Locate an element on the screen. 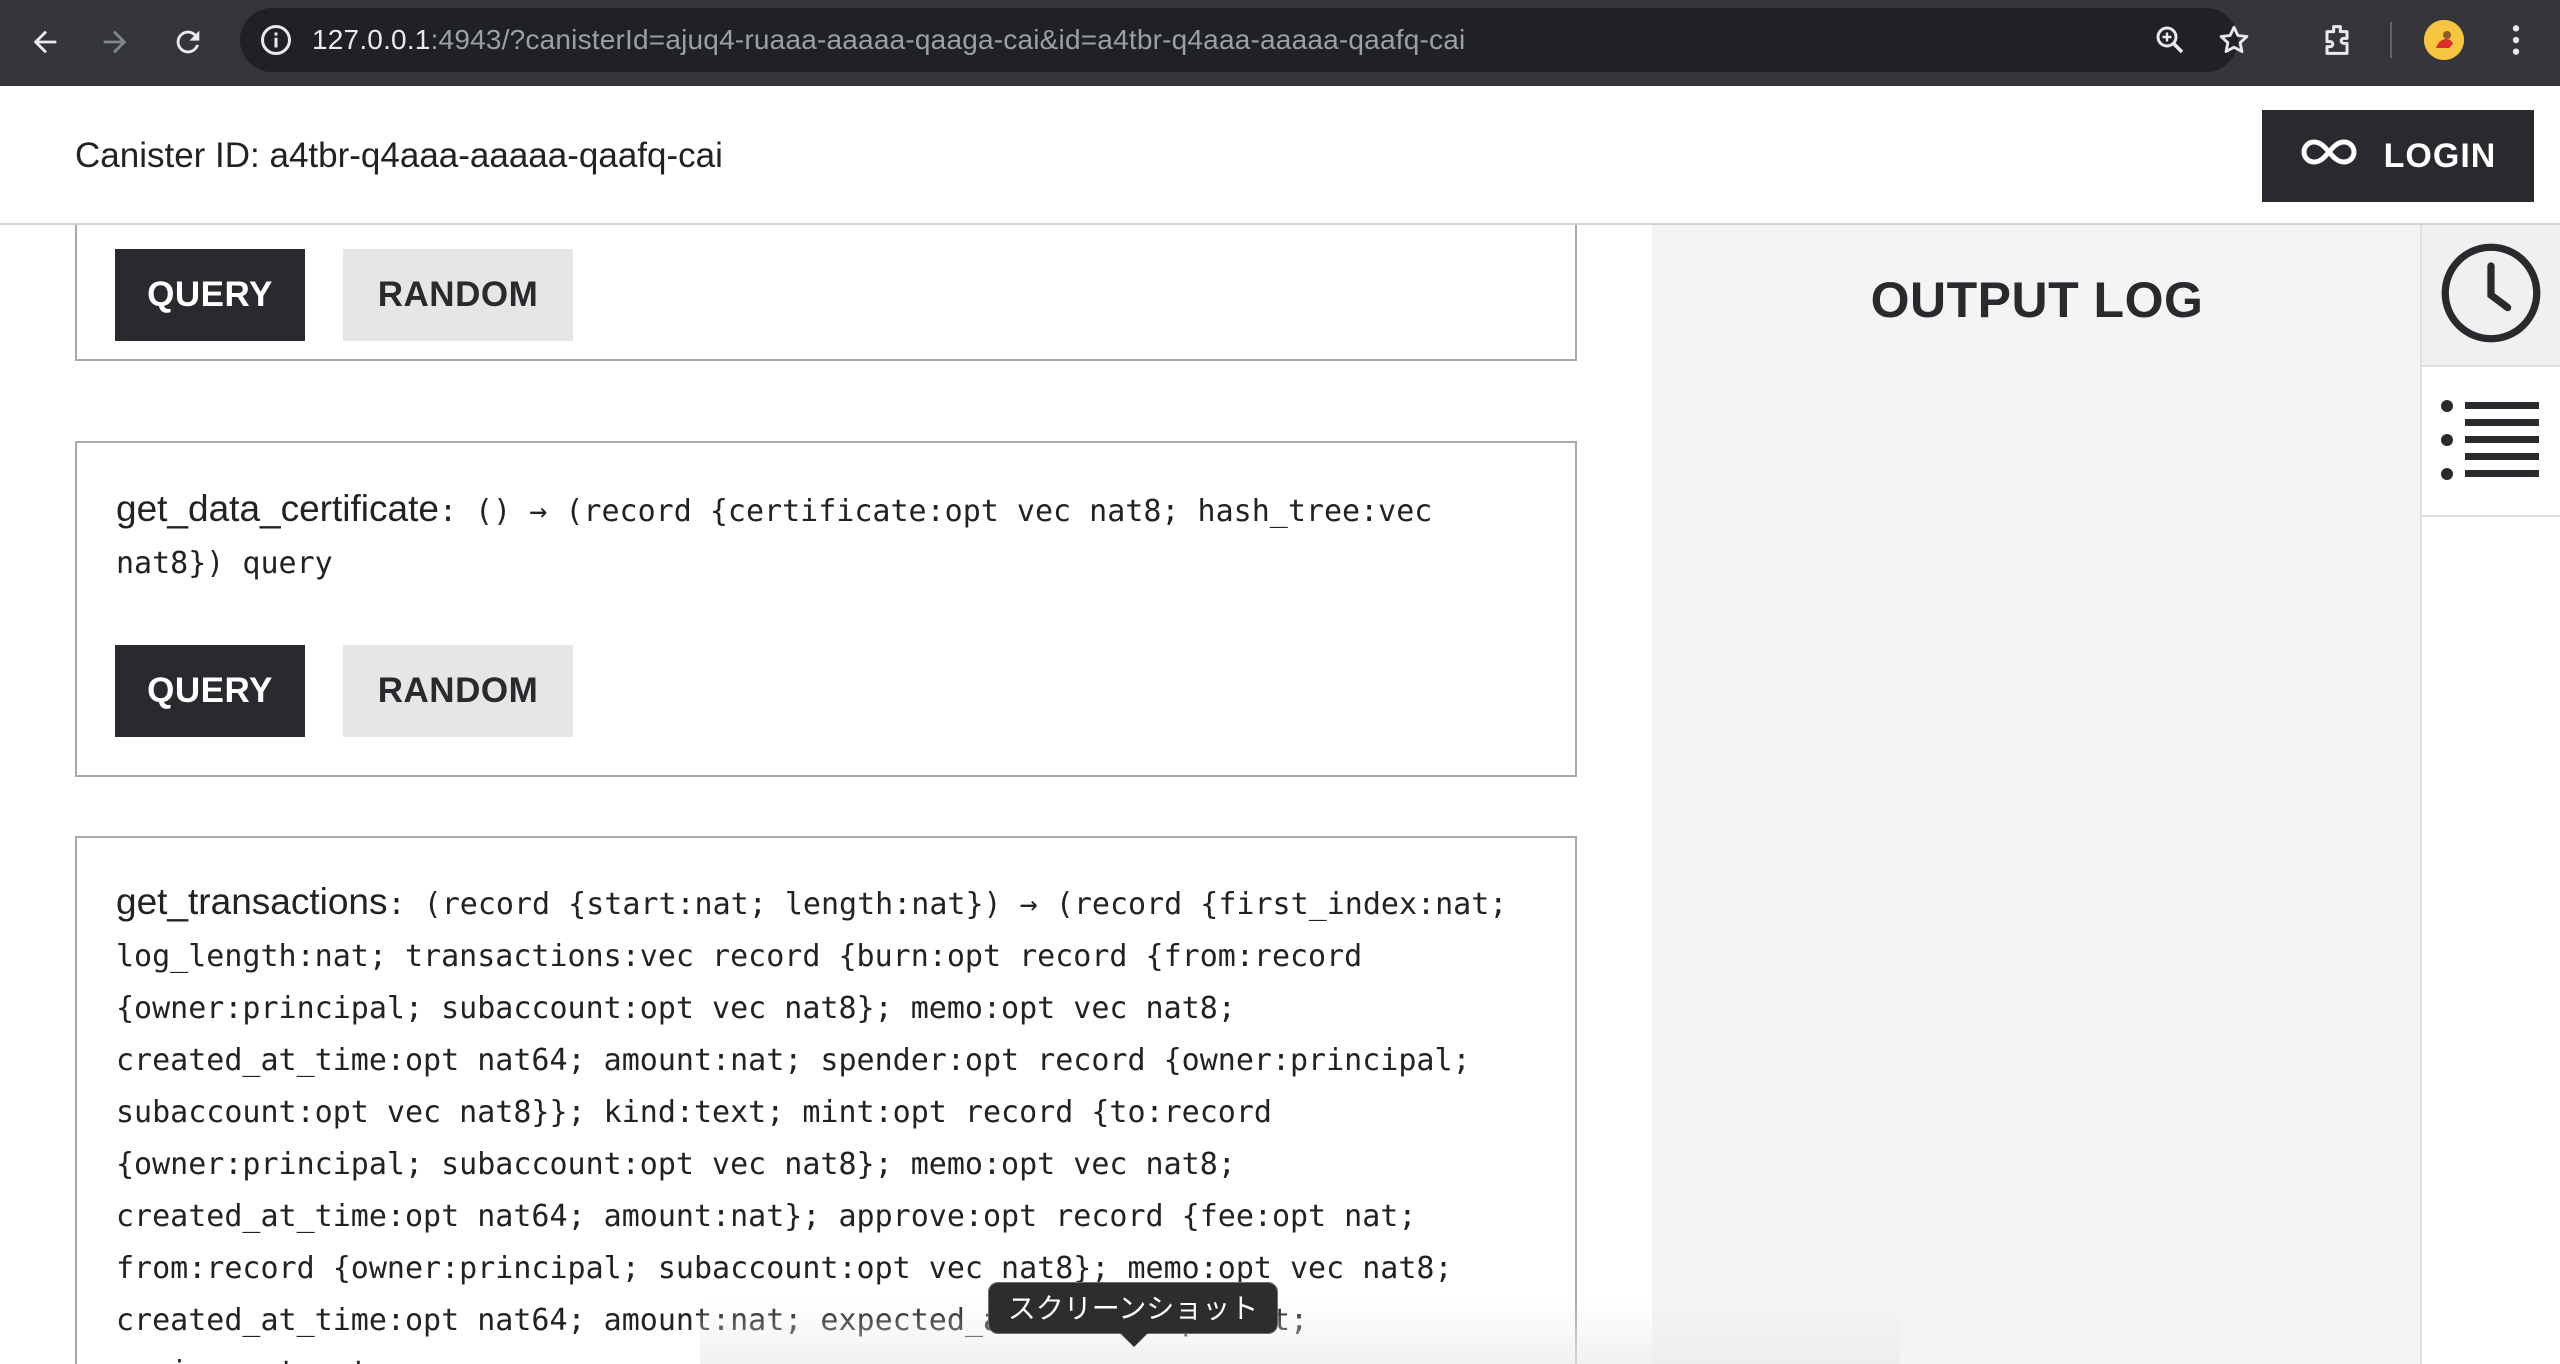 This screenshot has height=1364, width=2560. list-icon is located at coordinates (2491, 442).